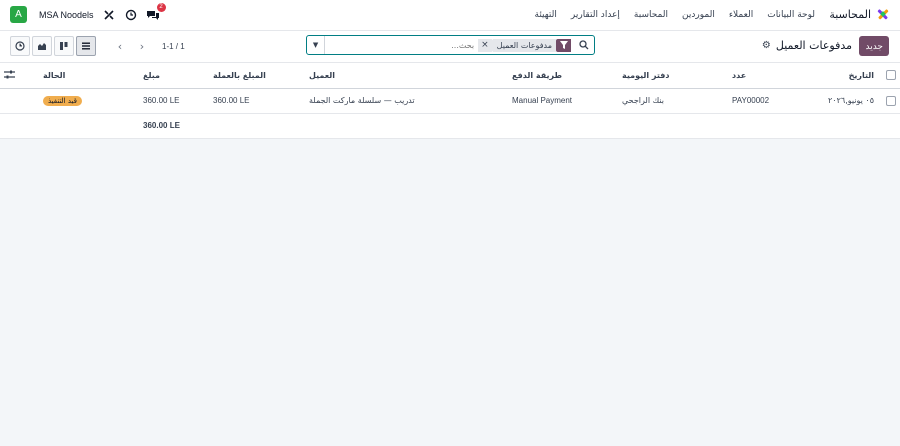  I want to click on cell-customer: تدريب — سلسلة ماركت الجملة, so click(406, 101).